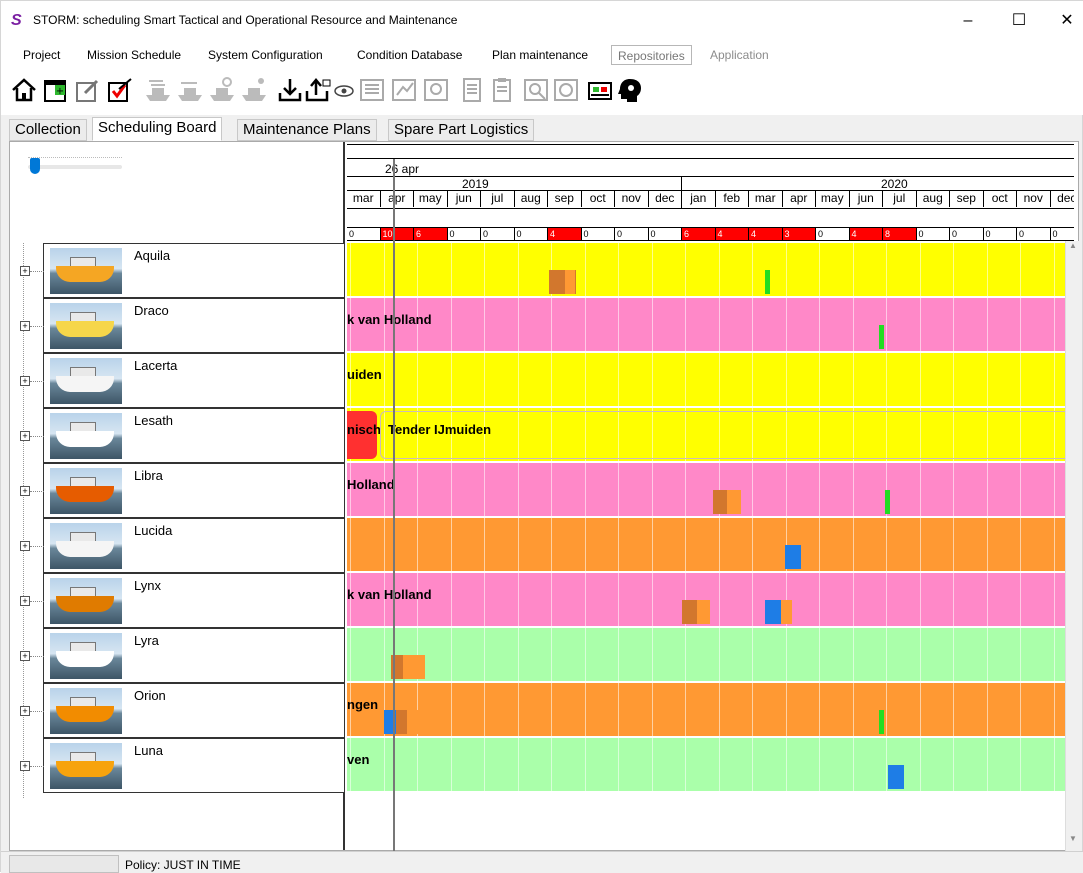 The width and height of the screenshot is (1083, 873). Describe the element at coordinates (134, 55) in the screenshot. I see `menu-mission-schedule: Mission Schedule` at that location.